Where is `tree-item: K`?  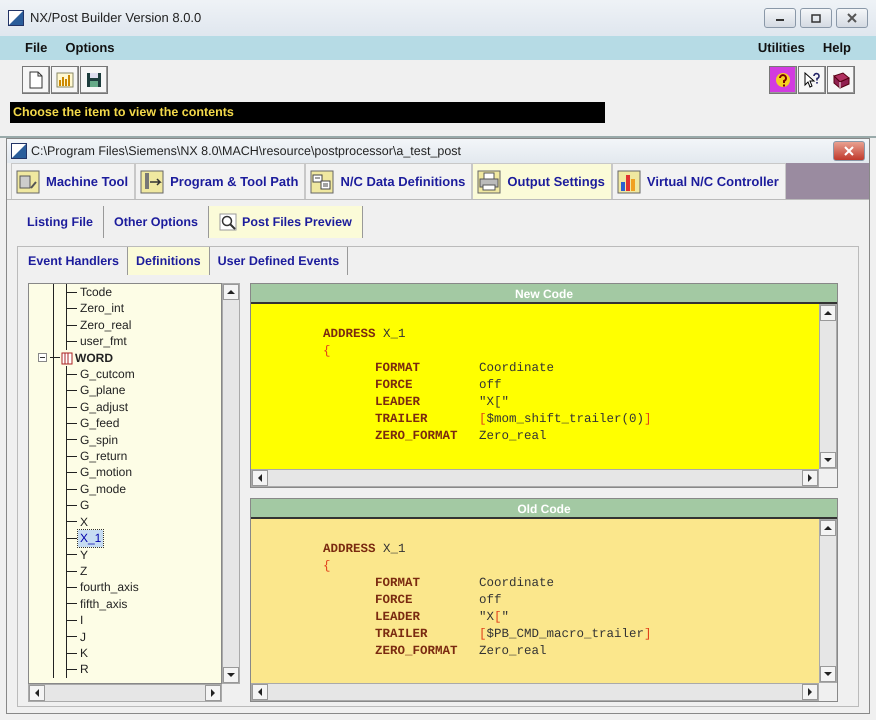
tree-item: K is located at coordinates (84, 653).